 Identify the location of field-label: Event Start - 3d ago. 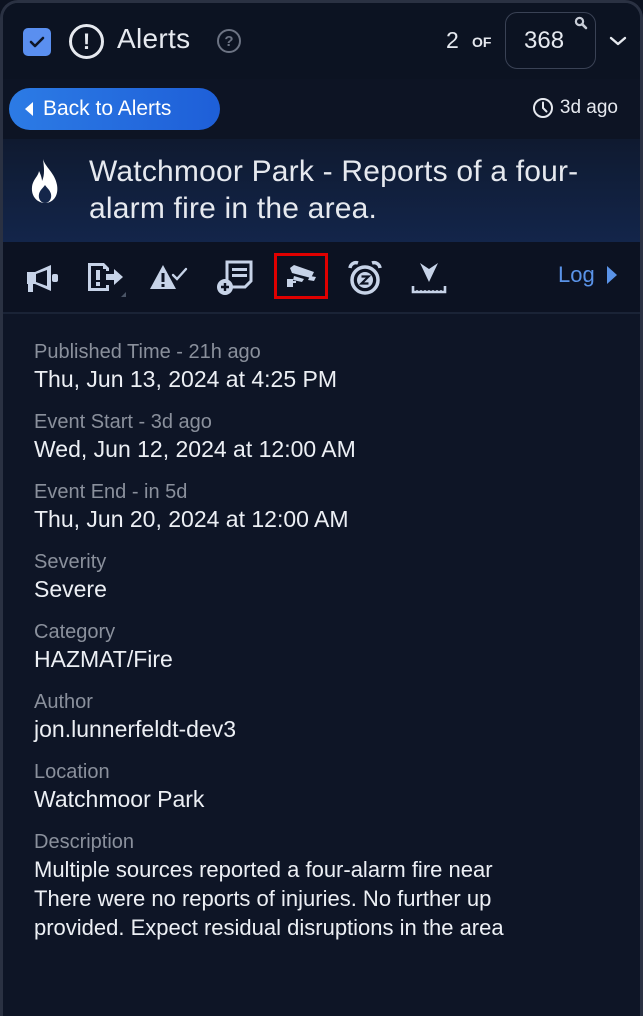
(123, 422).